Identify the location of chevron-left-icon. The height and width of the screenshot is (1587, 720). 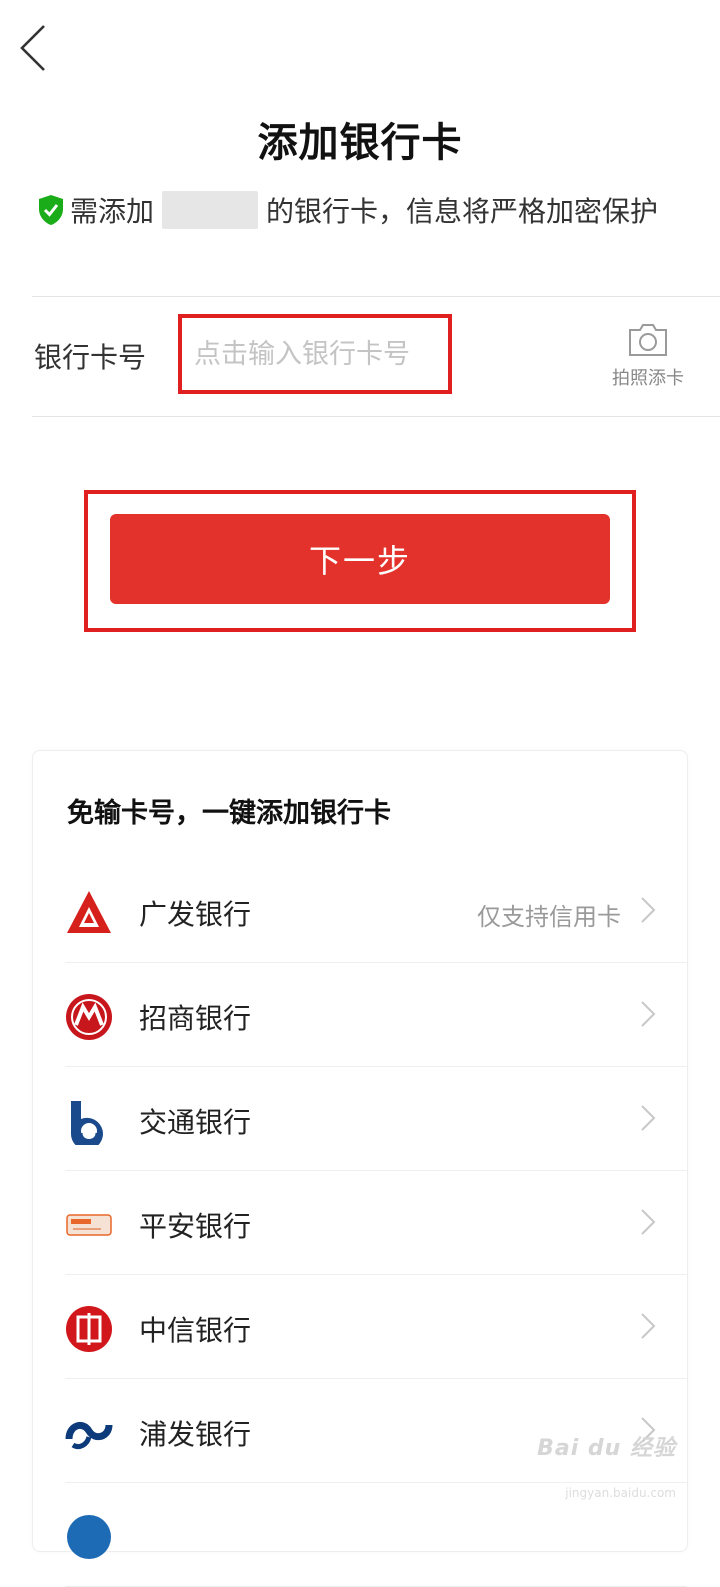
(32, 48).